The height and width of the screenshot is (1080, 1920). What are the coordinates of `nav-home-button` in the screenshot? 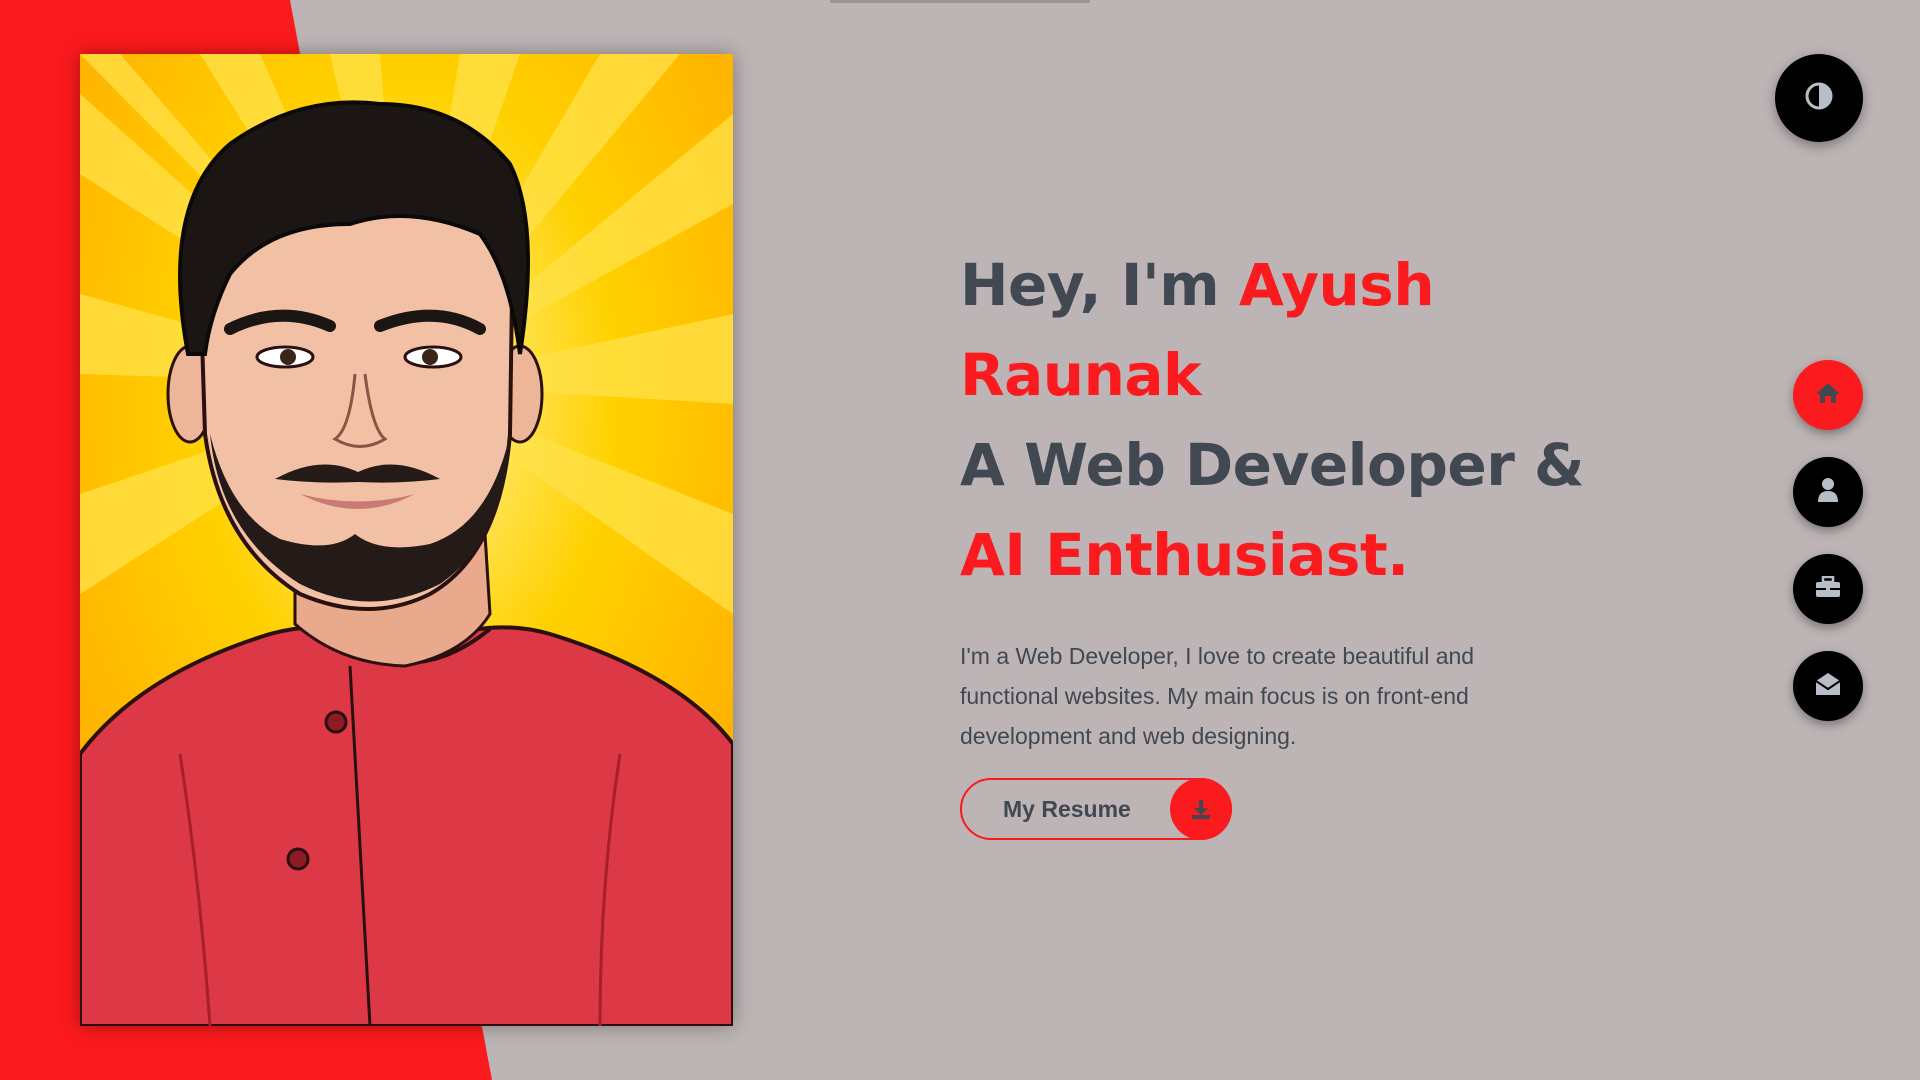 It's located at (1828, 395).